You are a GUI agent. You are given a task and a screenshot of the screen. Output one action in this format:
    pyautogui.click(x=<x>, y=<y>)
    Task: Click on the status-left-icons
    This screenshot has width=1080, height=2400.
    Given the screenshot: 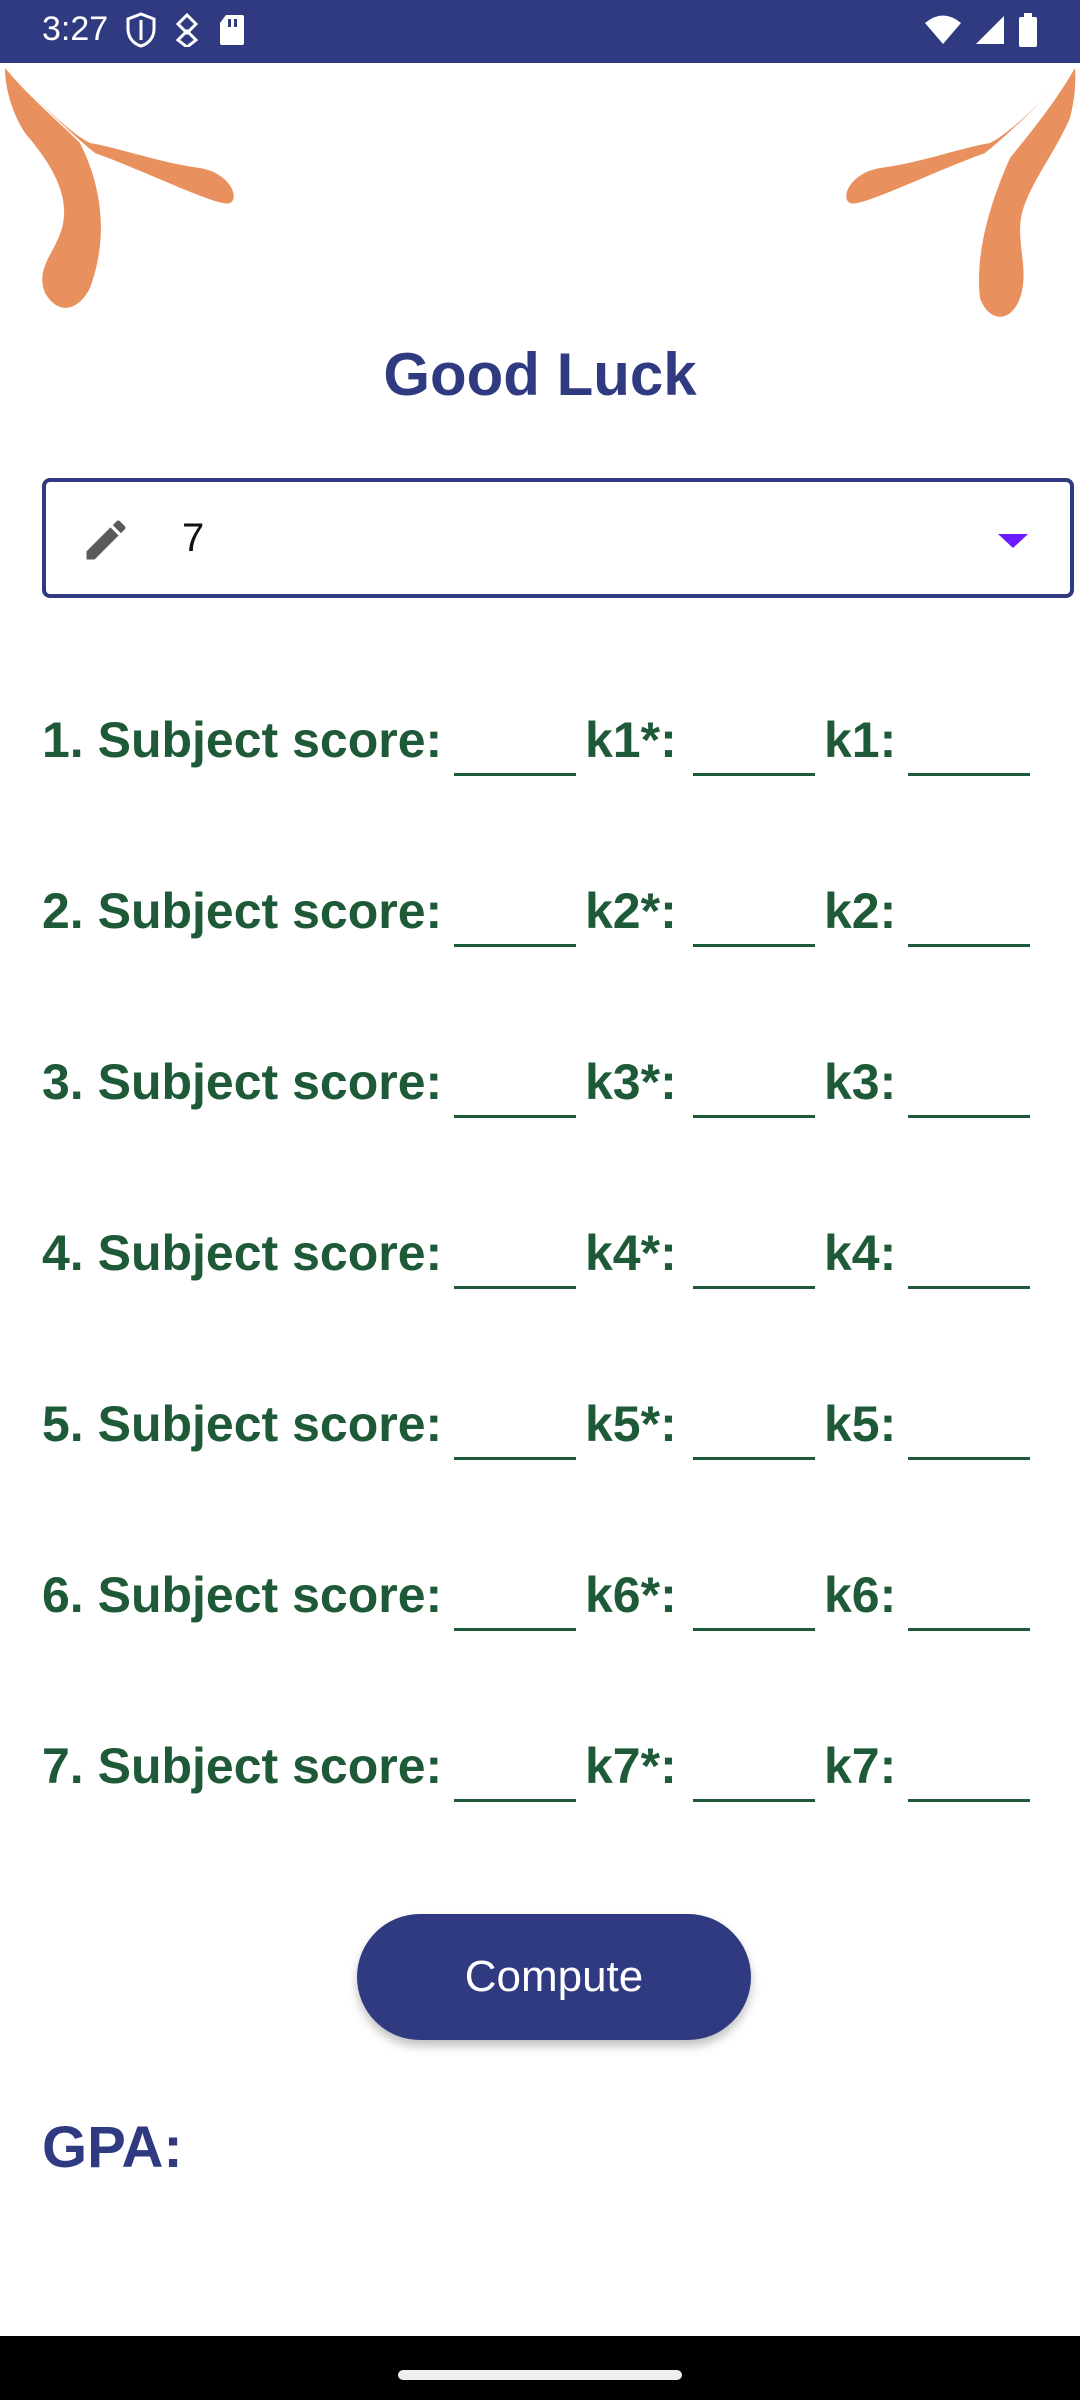 What is the action you would take?
    pyautogui.click(x=186, y=32)
    